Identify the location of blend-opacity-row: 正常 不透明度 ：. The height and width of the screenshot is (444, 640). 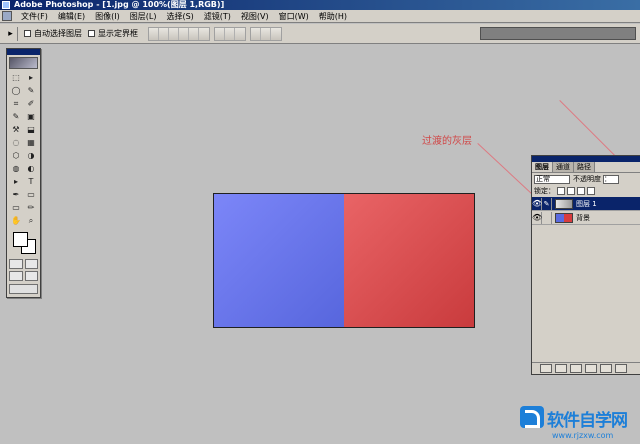
(586, 179).